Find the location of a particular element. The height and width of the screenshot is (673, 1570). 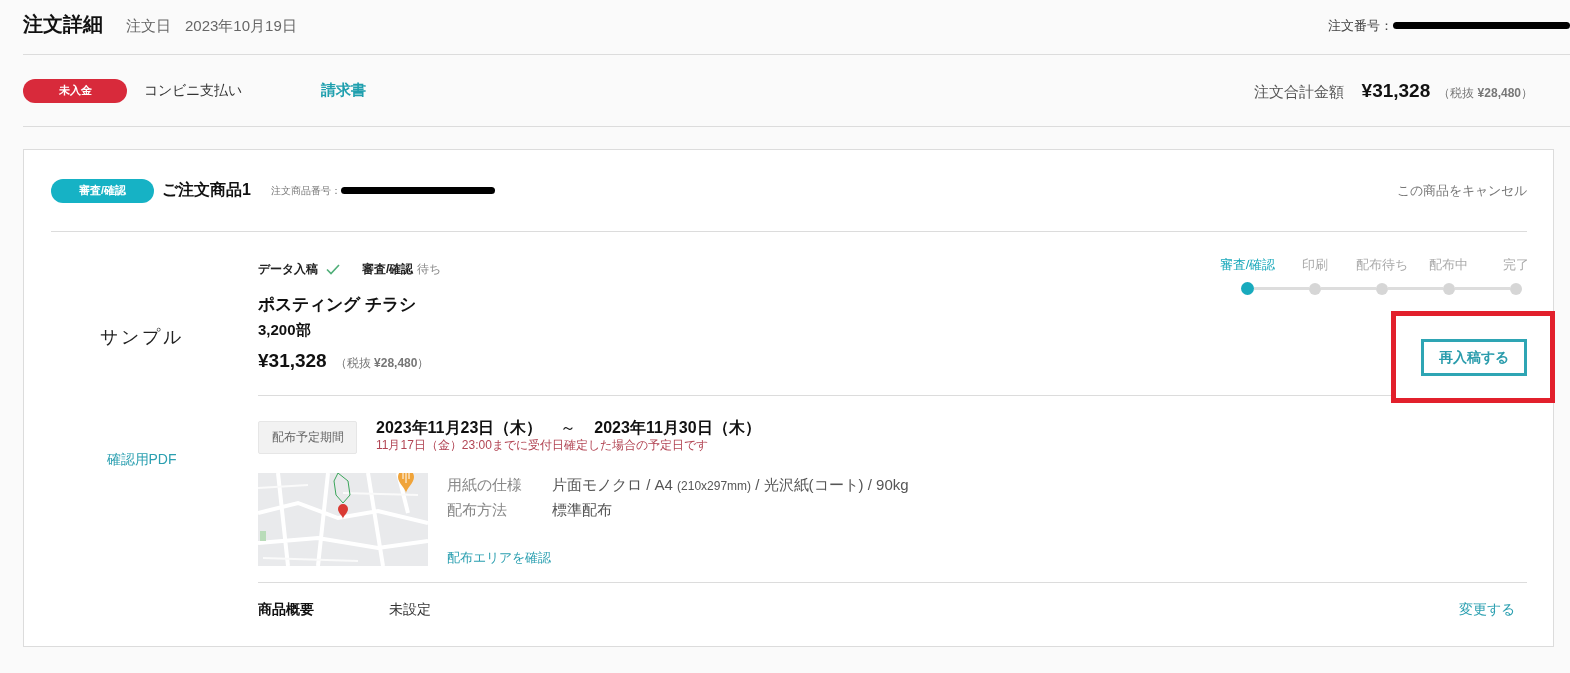

price: ¥31,328 is located at coordinates (292, 361).